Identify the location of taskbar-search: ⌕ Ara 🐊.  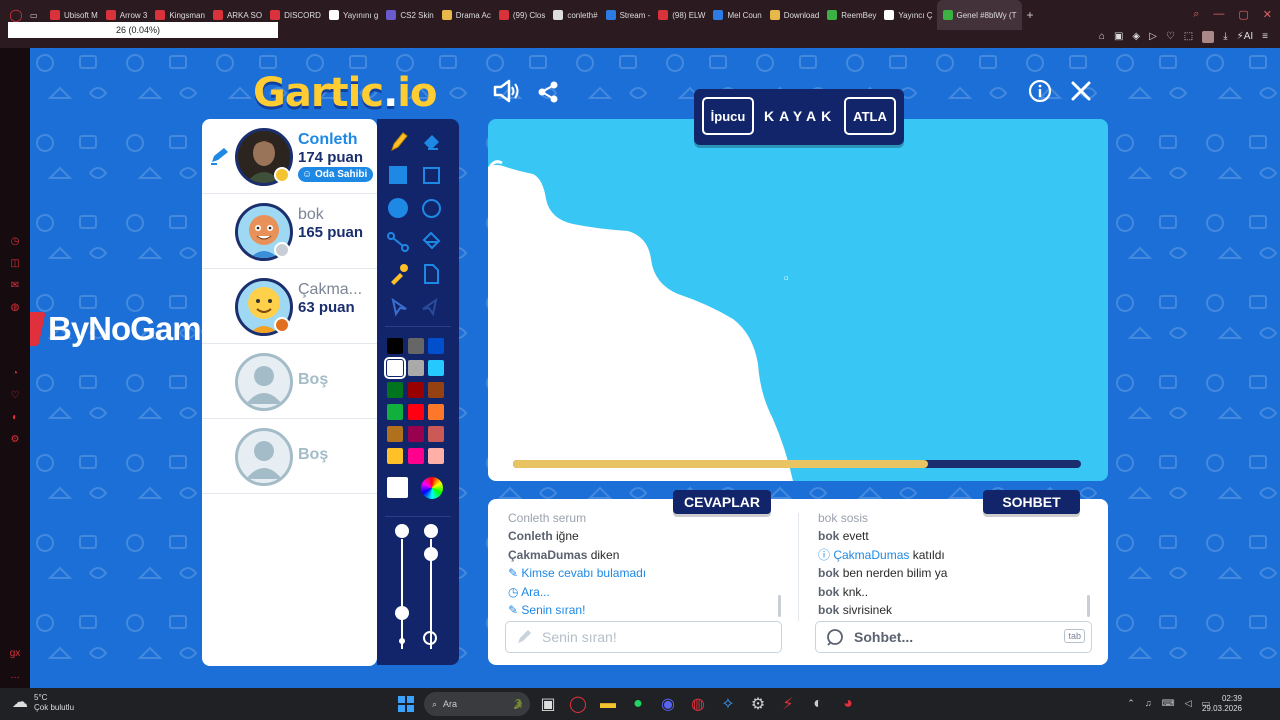
(477, 704).